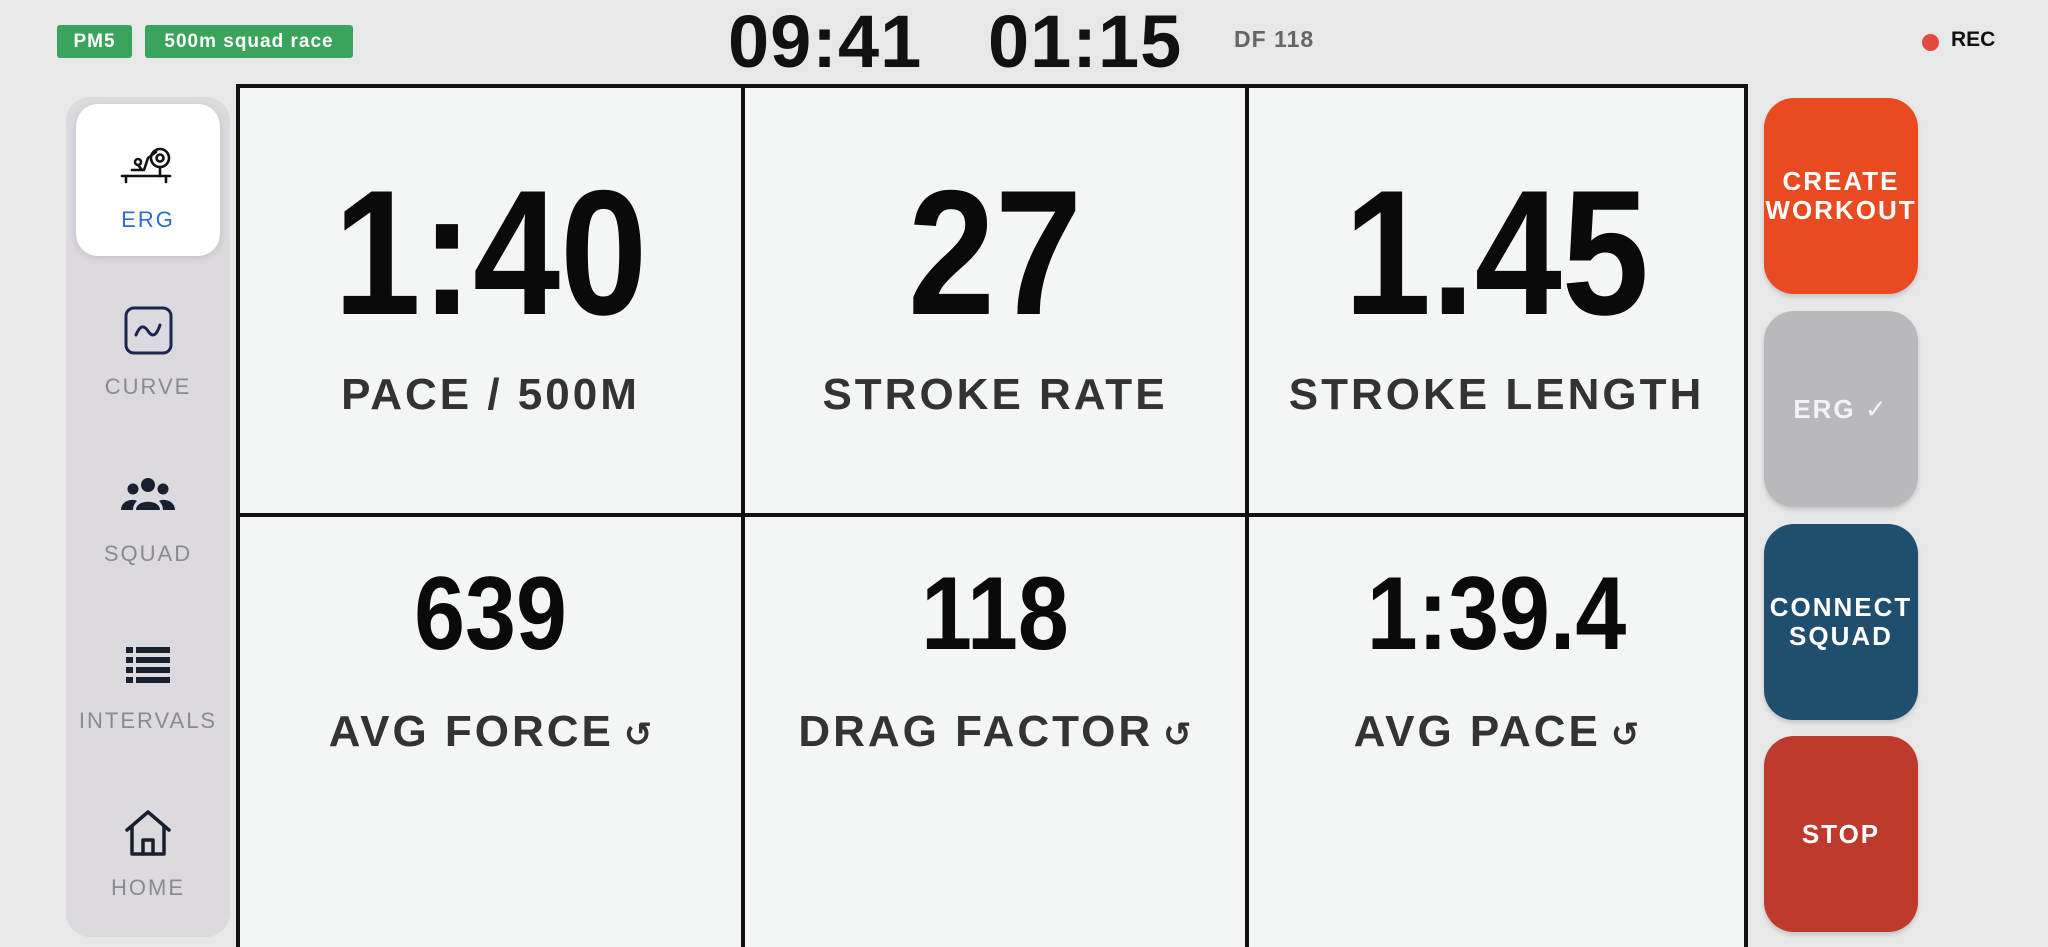 Image resolution: width=2048 pixels, height=947 pixels. I want to click on connect-squad-button: CONNECT SQUAD, so click(1841, 622).